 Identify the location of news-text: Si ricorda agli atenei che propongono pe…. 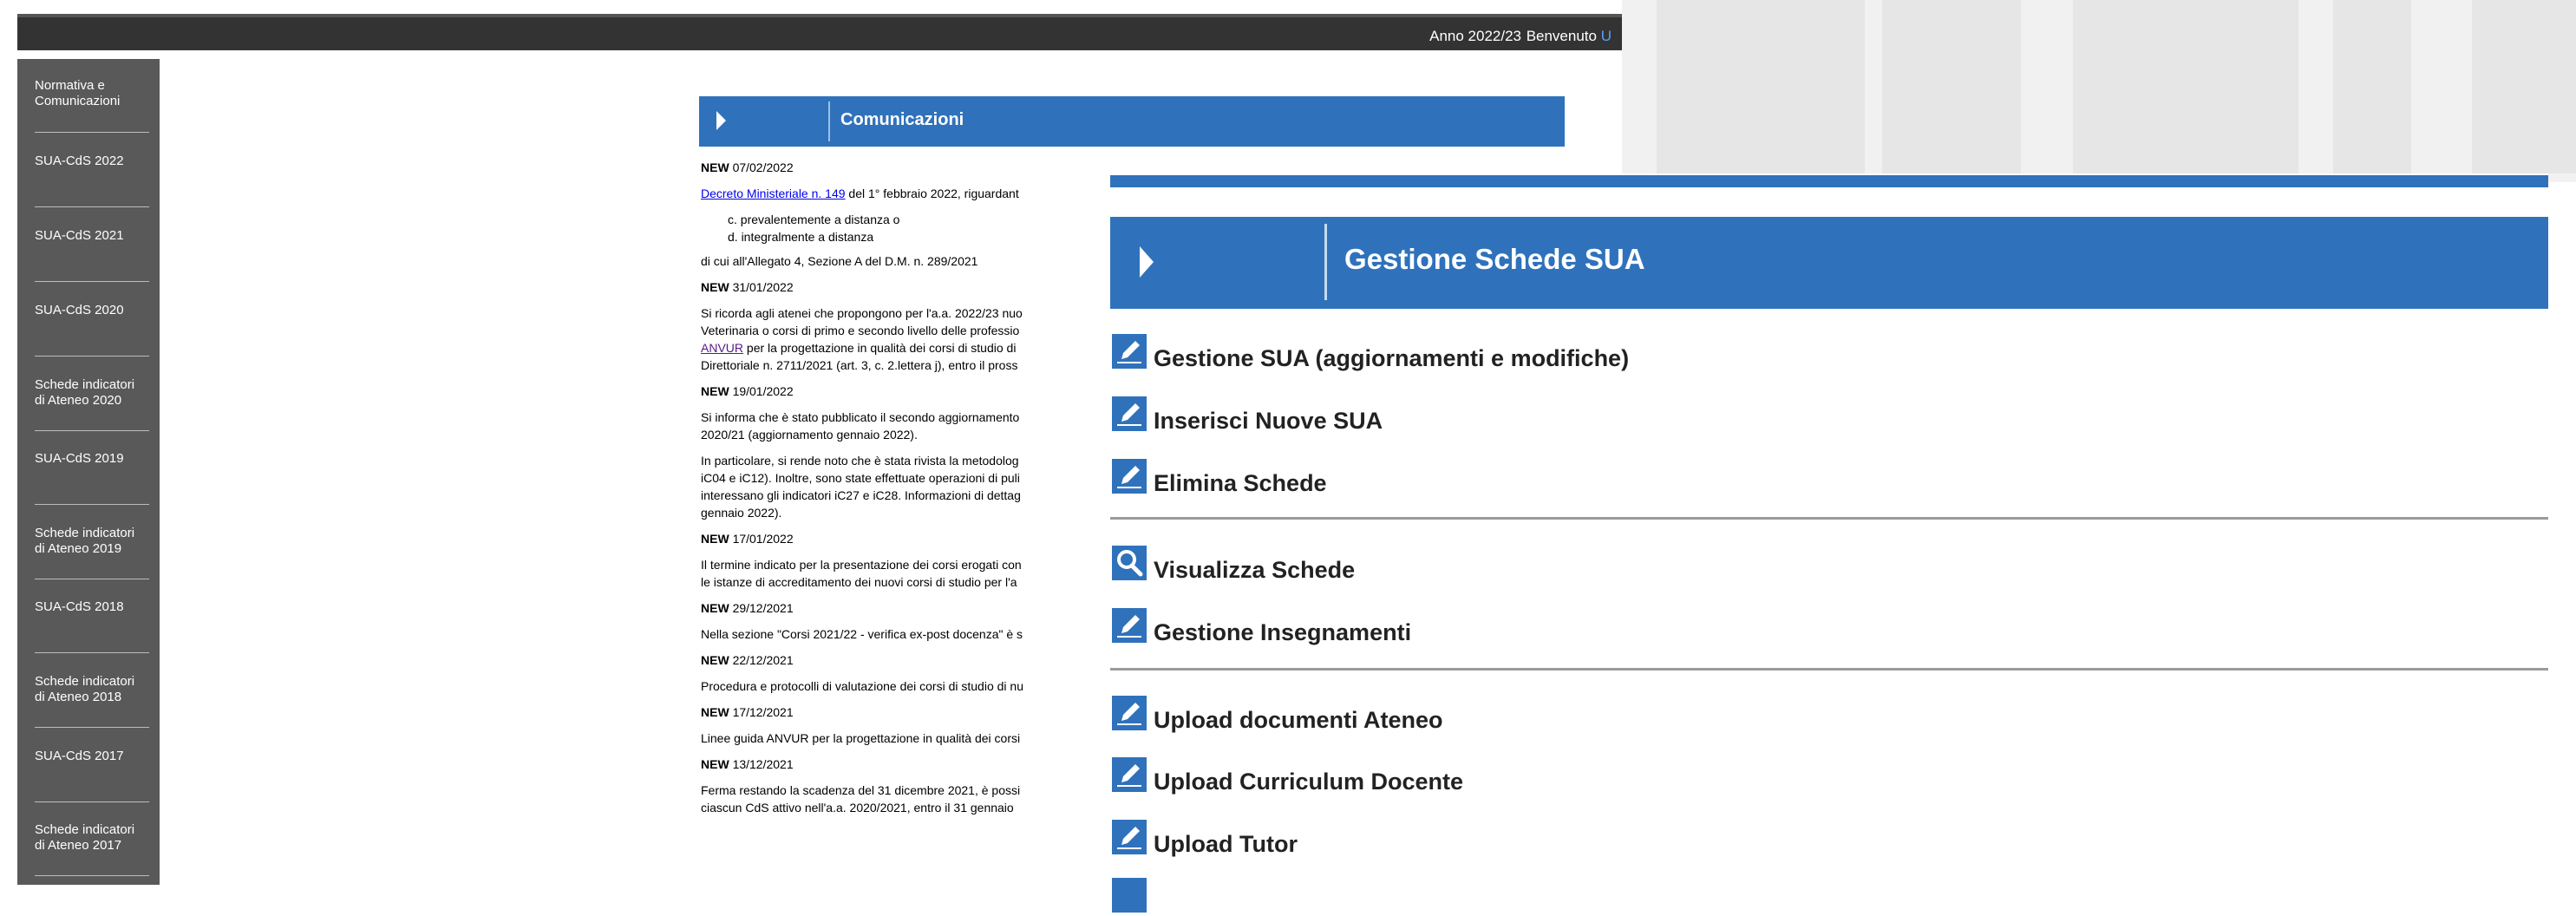
(862, 313).